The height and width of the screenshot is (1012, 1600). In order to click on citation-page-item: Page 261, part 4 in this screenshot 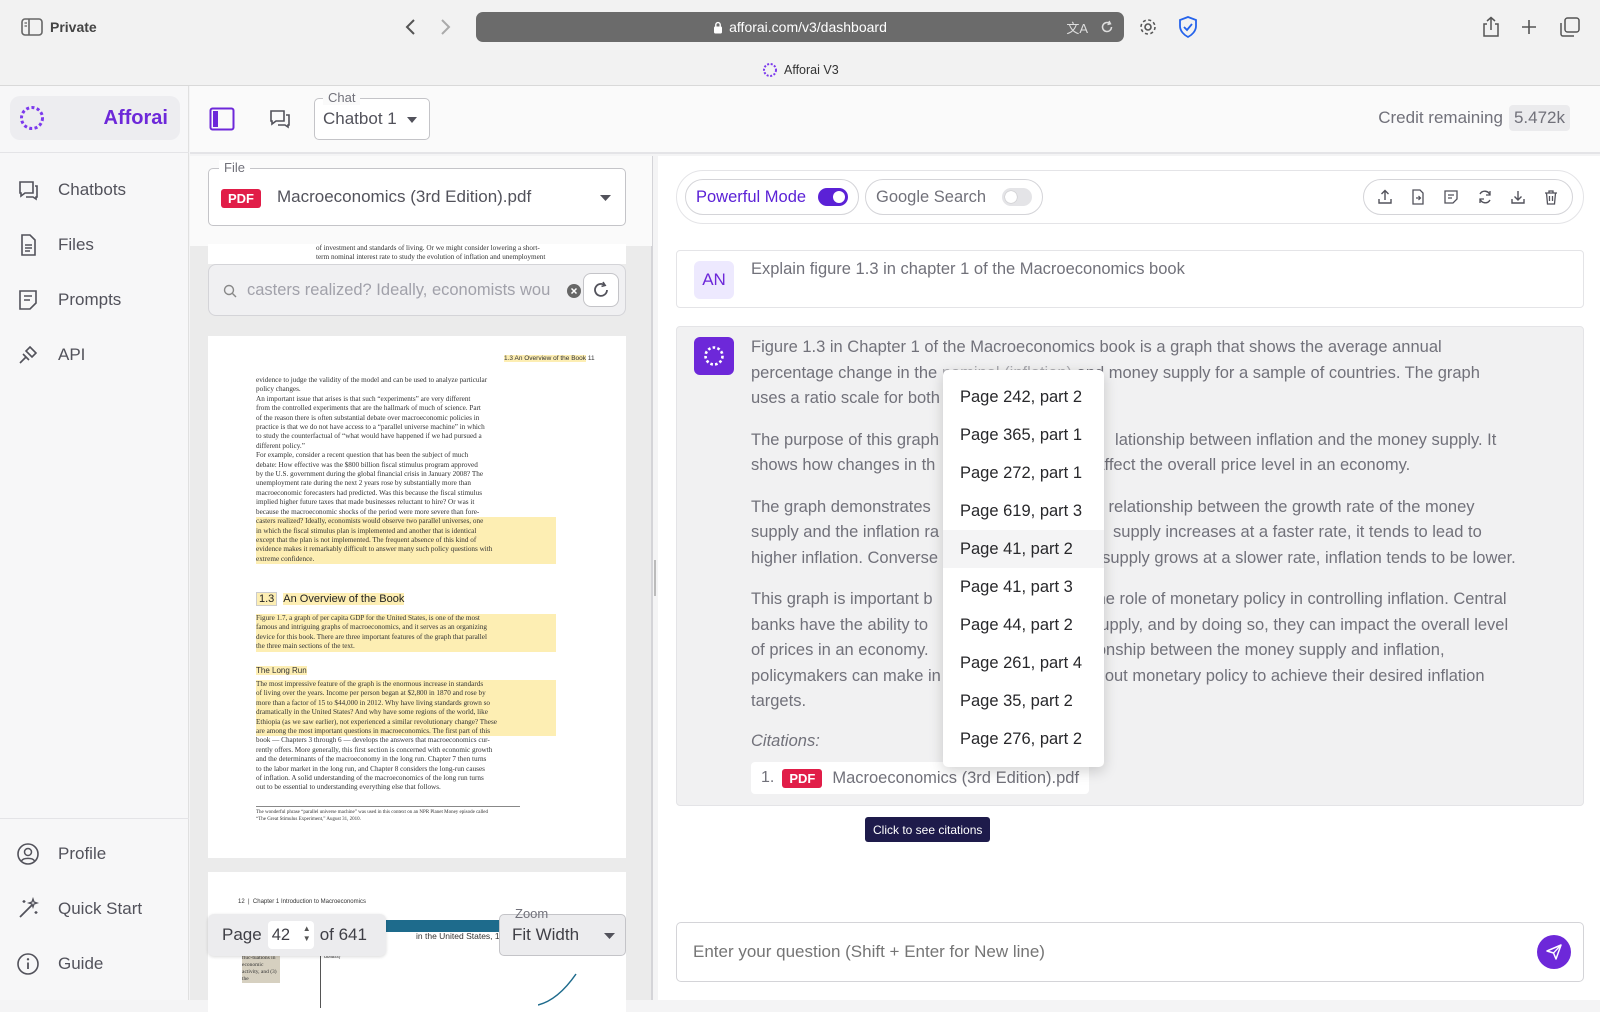, I will do `click(1023, 663)`.